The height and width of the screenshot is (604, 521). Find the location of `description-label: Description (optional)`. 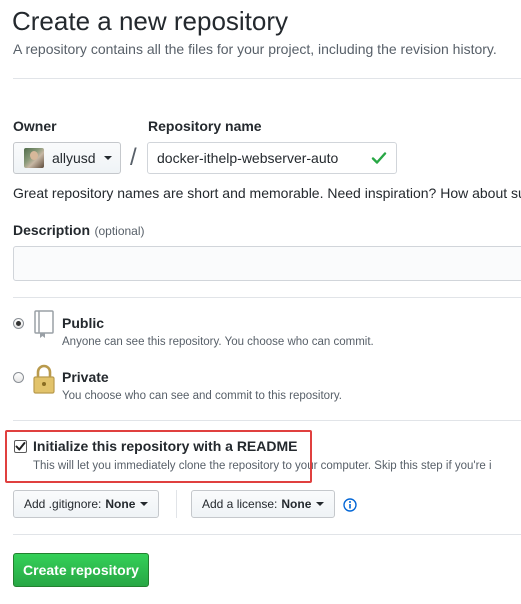

description-label: Description (optional) is located at coordinates (79, 231).